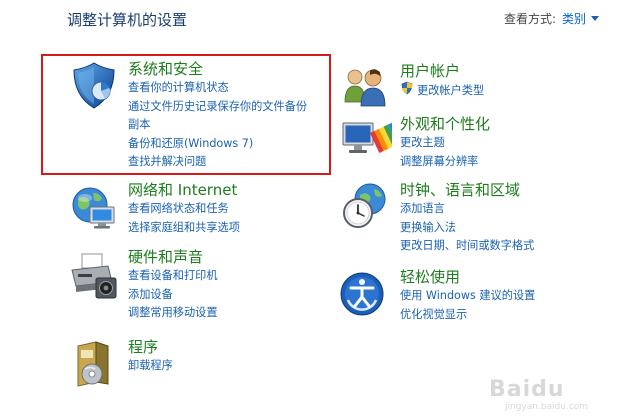  What do you see at coordinates (510, 209) in the screenshot?
I see `link-add-language: 添加语言` at bounding box center [510, 209].